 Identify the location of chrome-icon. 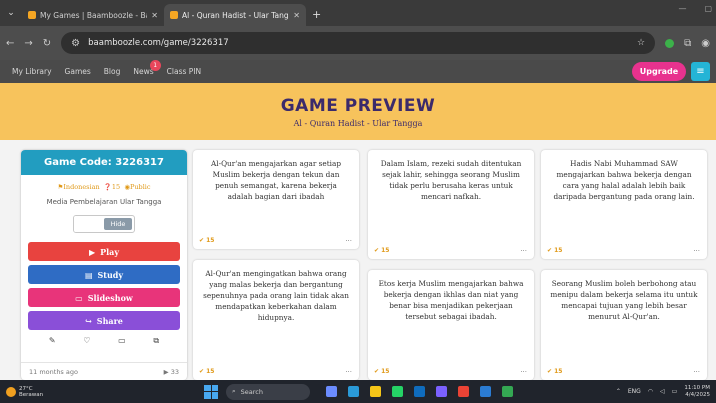
(463, 391).